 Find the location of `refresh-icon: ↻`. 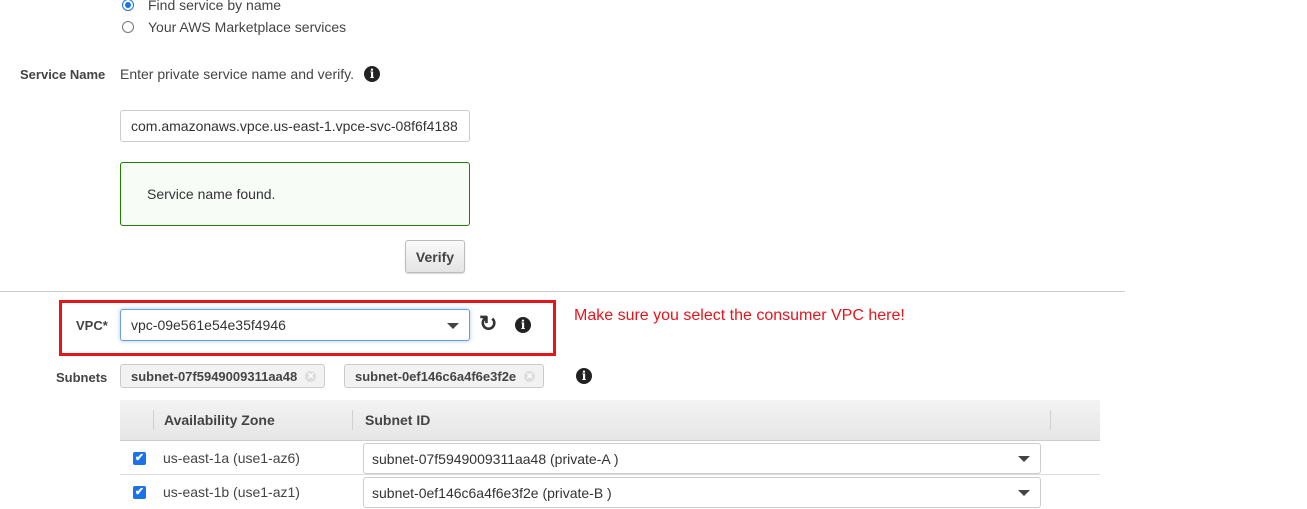

refresh-icon: ↻ is located at coordinates (488, 324).